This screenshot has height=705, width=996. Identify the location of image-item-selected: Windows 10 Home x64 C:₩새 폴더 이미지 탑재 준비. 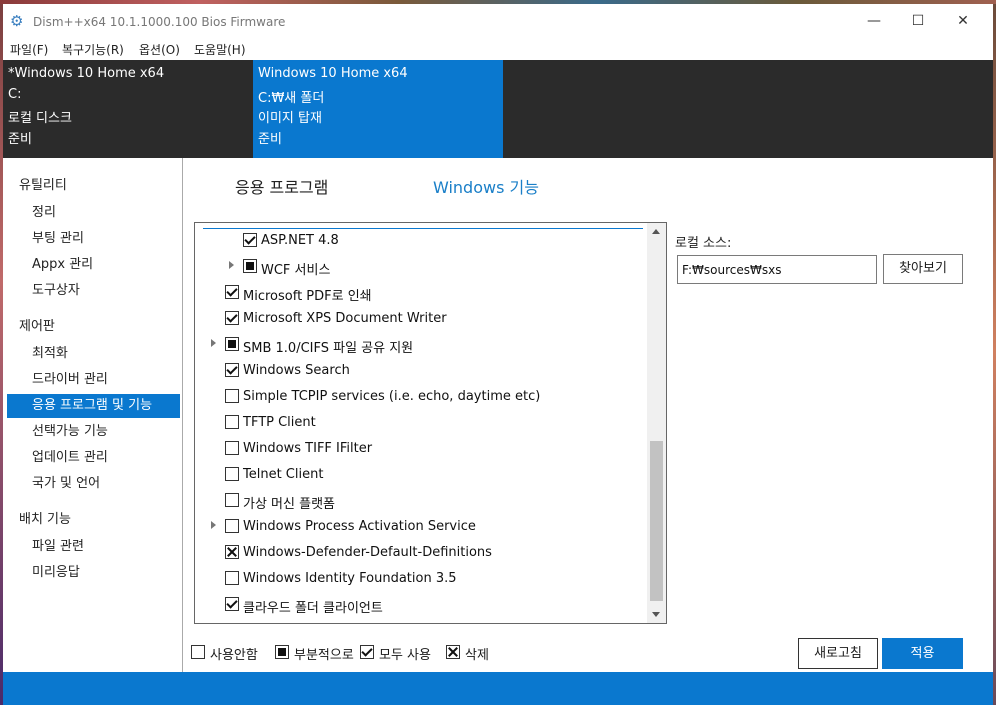
(378, 109).